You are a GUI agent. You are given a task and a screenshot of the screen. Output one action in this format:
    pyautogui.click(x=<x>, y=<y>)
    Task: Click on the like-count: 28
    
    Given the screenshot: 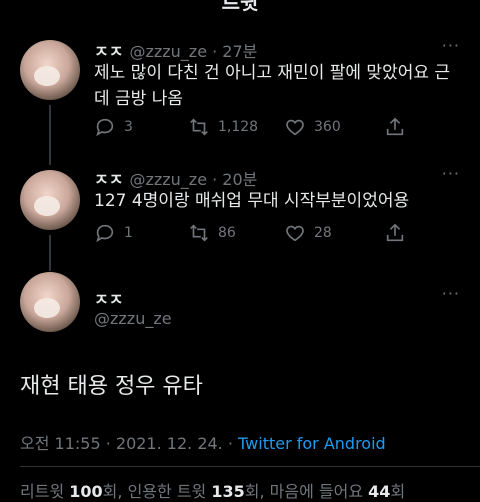 What is the action you would take?
    pyautogui.click(x=323, y=233)
    